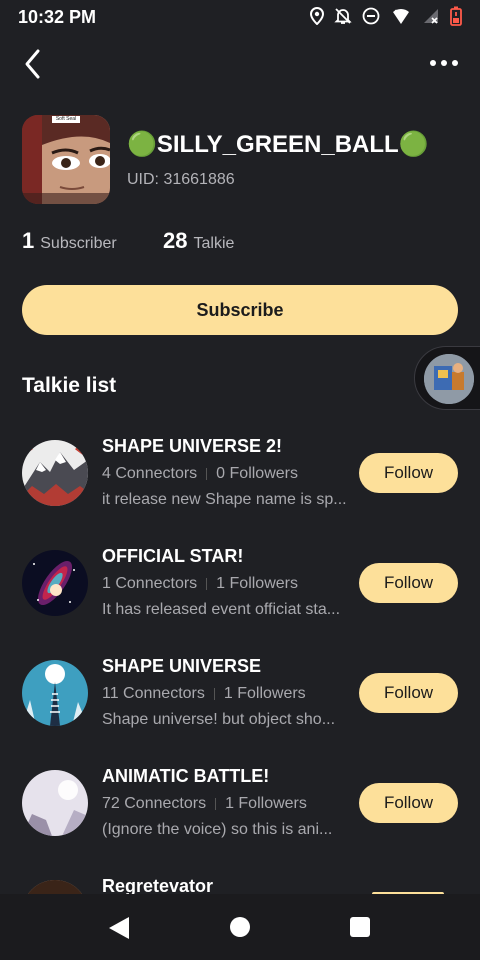 The image size is (480, 960). What do you see at coordinates (401, 16) in the screenshot?
I see `wifi-icon` at bounding box center [401, 16].